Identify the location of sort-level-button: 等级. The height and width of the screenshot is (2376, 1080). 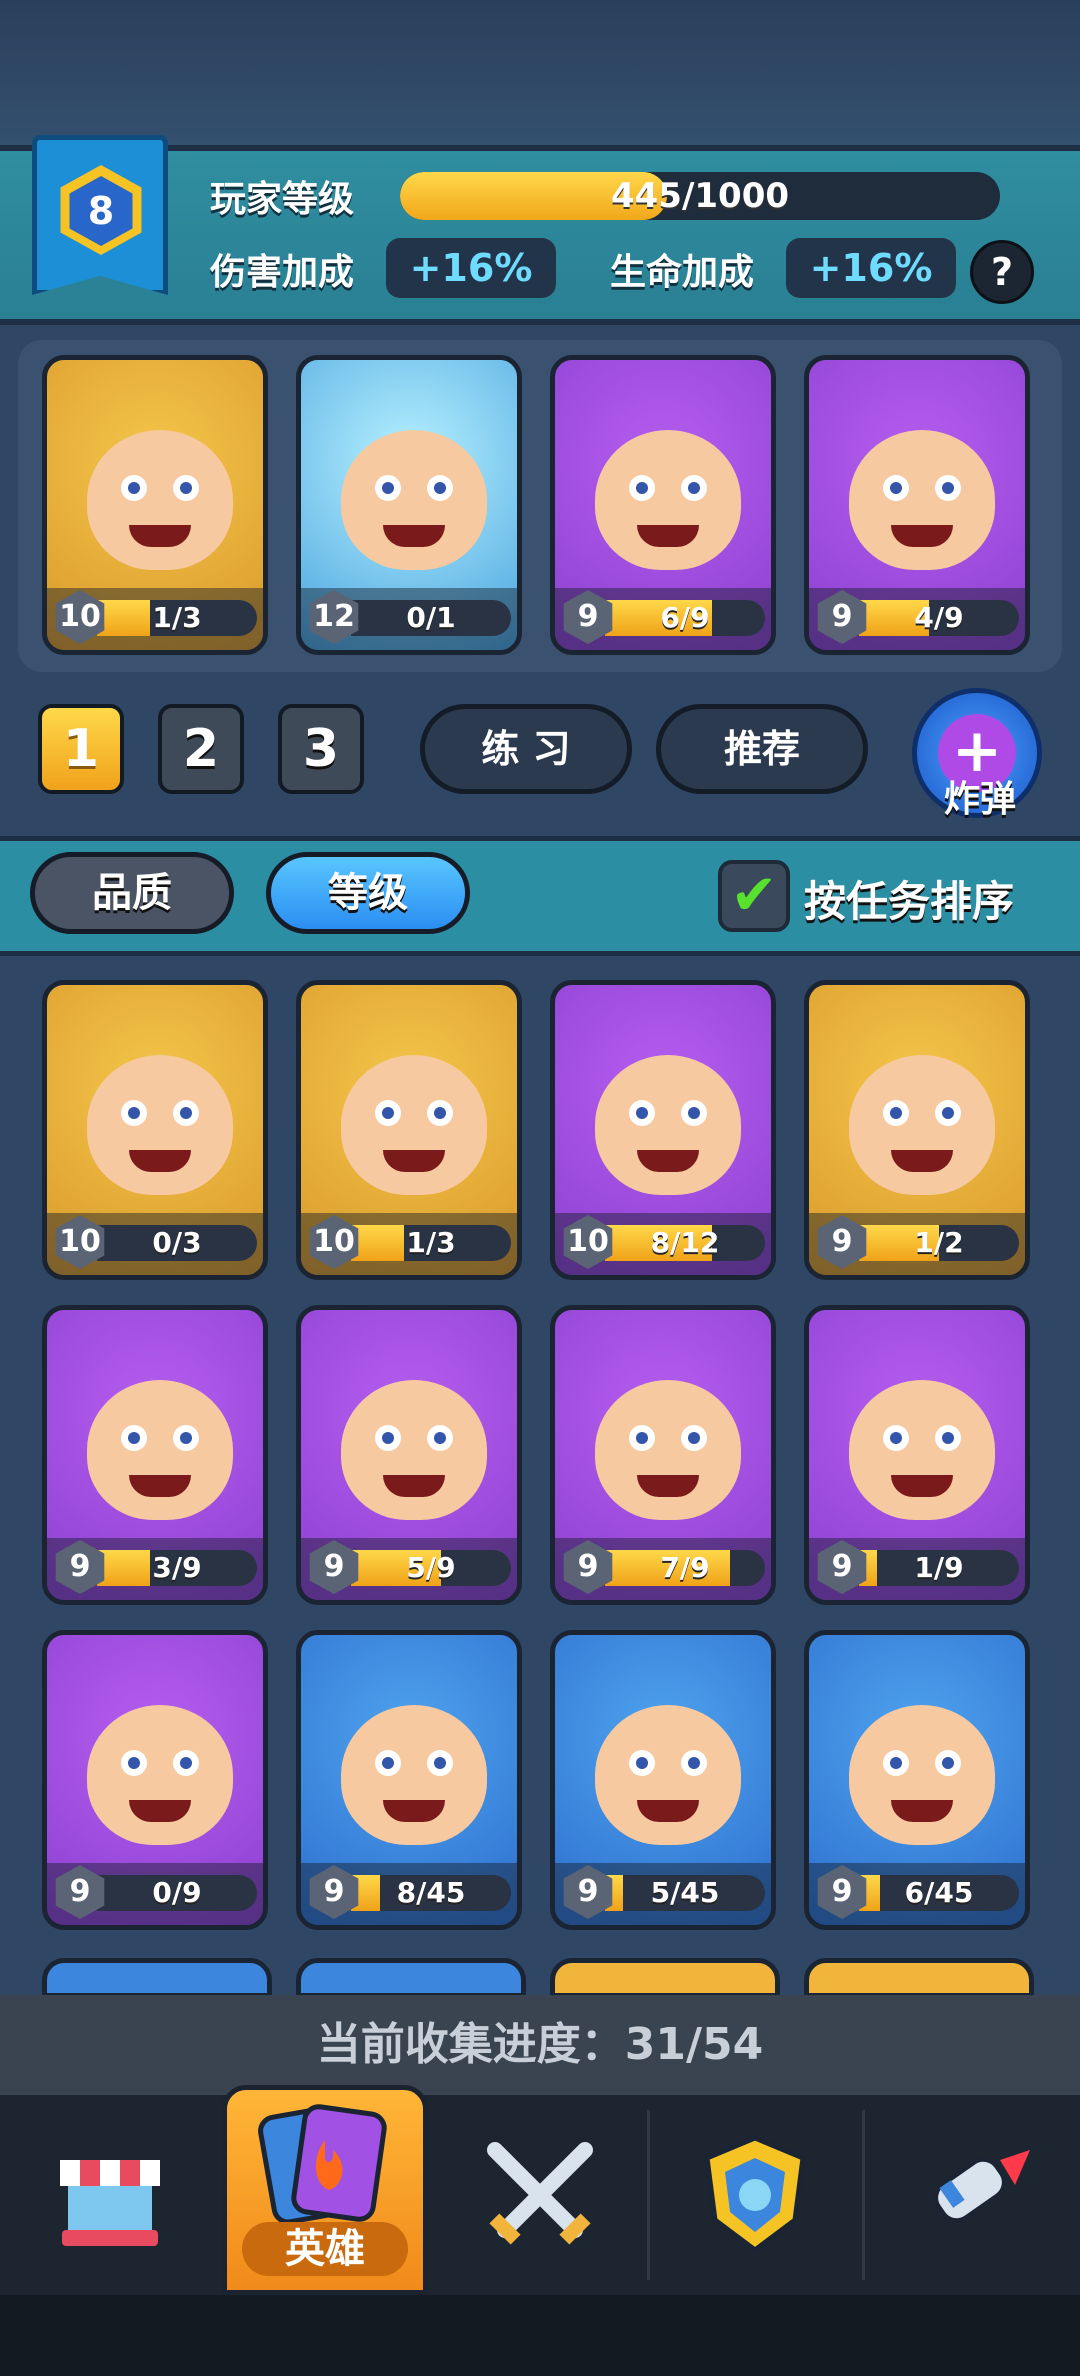
(368, 893).